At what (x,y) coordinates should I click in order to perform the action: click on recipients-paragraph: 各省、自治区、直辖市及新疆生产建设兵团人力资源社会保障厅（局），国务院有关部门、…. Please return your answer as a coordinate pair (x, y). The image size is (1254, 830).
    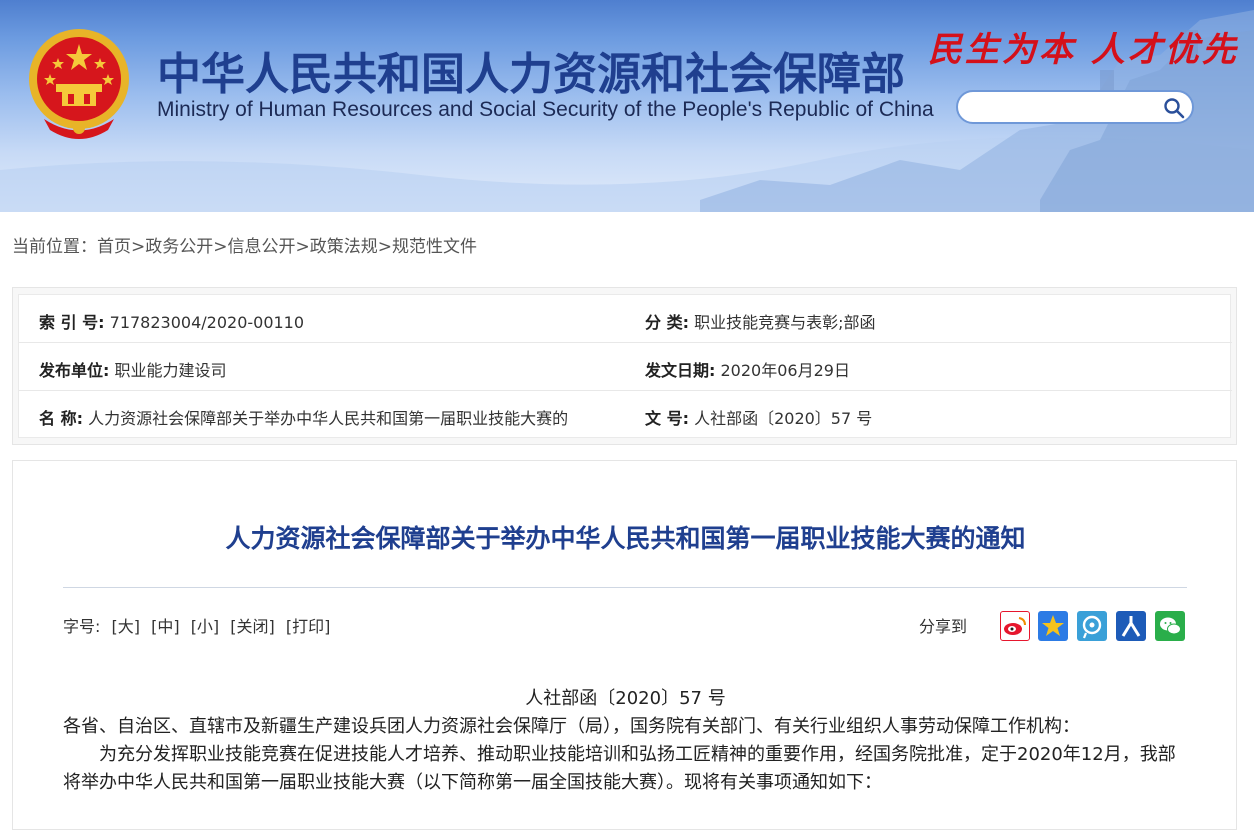
    Looking at the image, I should click on (571, 726).